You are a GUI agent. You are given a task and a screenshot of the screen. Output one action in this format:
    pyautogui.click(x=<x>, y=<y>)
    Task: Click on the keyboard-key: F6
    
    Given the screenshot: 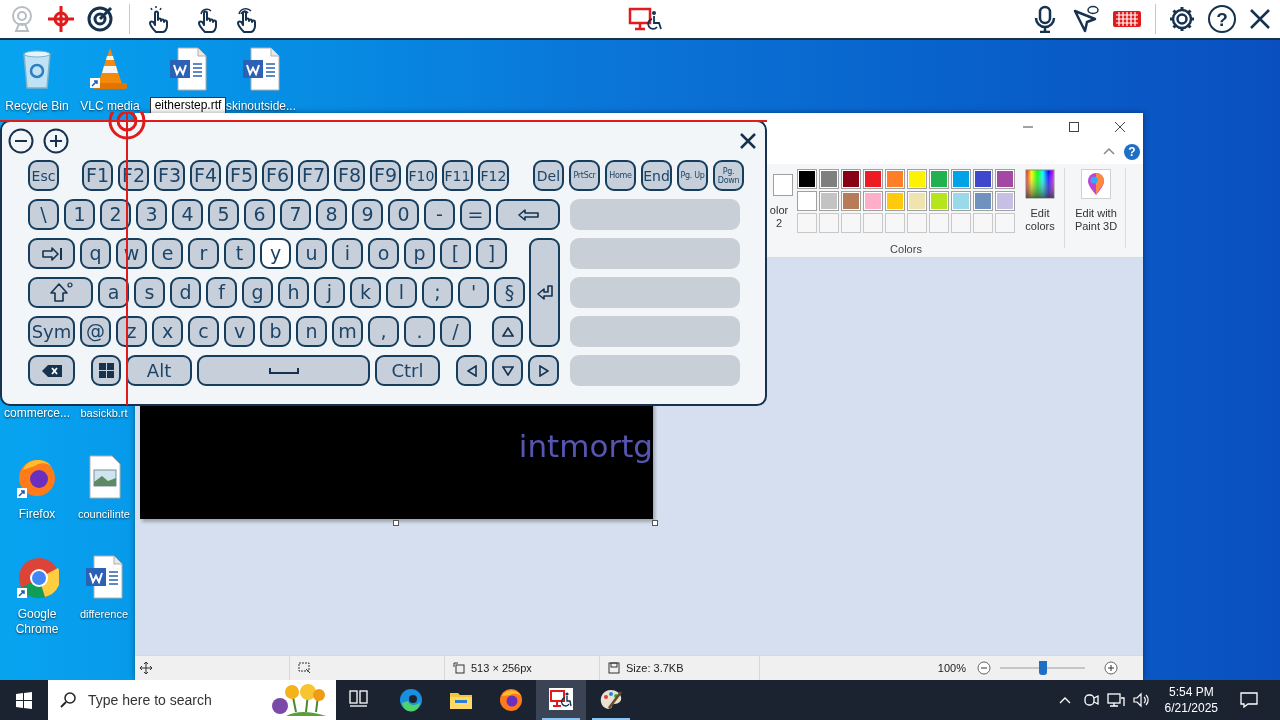 What is the action you would take?
    pyautogui.click(x=277, y=175)
    